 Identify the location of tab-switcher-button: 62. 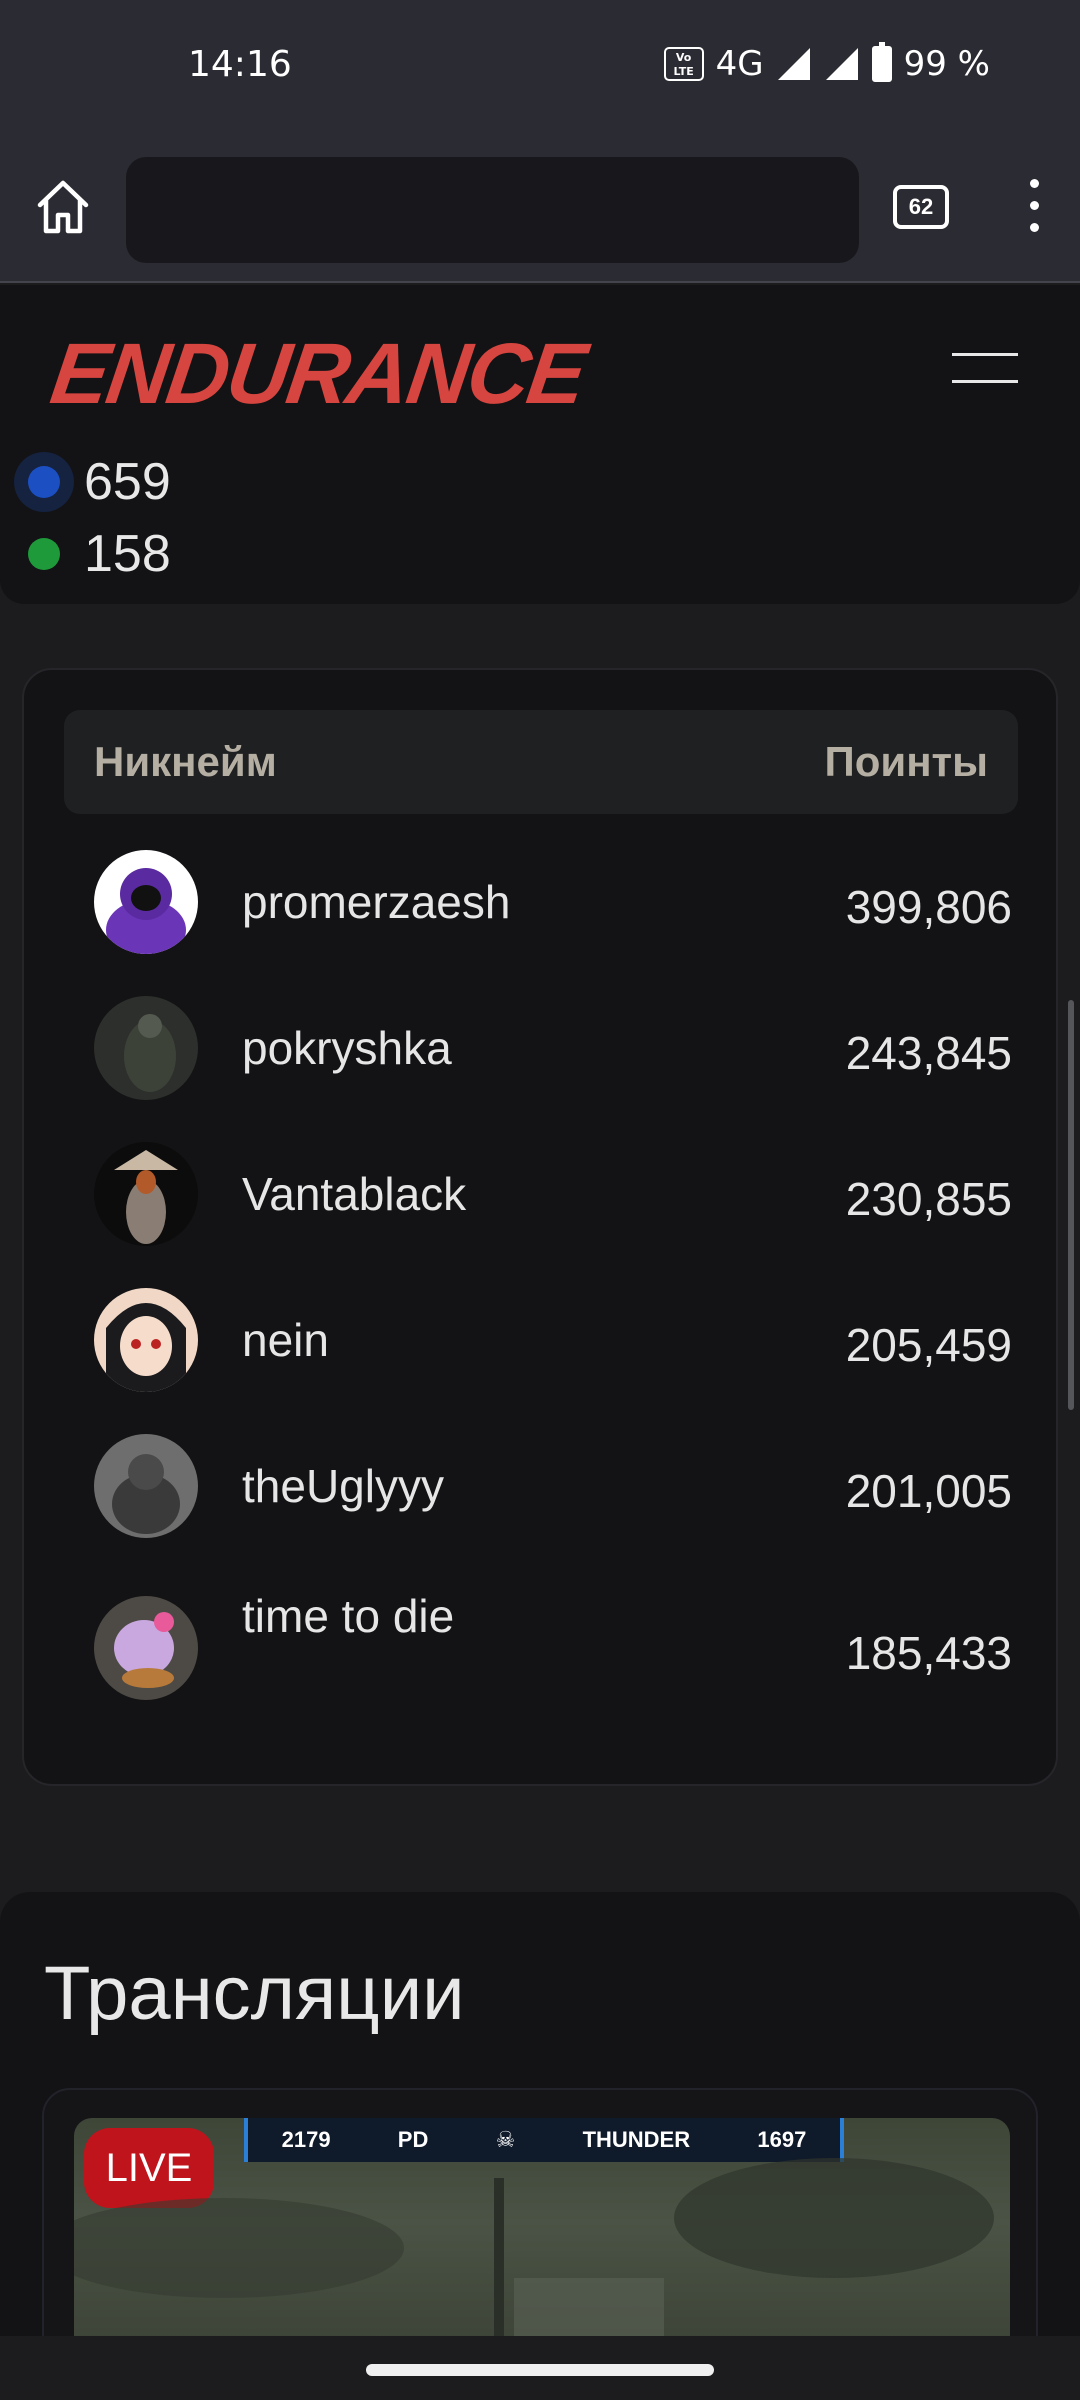
(921, 207).